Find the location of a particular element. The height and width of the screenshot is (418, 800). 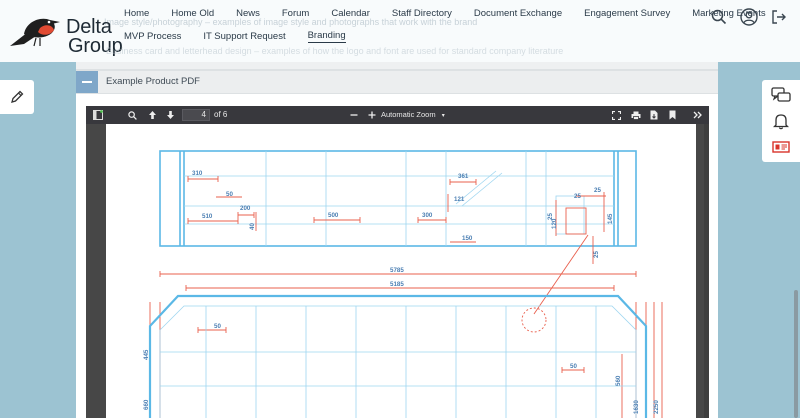

dim-2250: 2250 is located at coordinates (656, 407).